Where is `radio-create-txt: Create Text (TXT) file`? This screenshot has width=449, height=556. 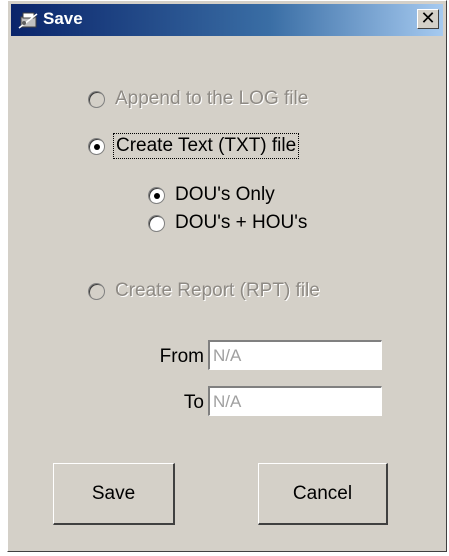
radio-create-txt: Create Text (TXT) file is located at coordinates (194, 146).